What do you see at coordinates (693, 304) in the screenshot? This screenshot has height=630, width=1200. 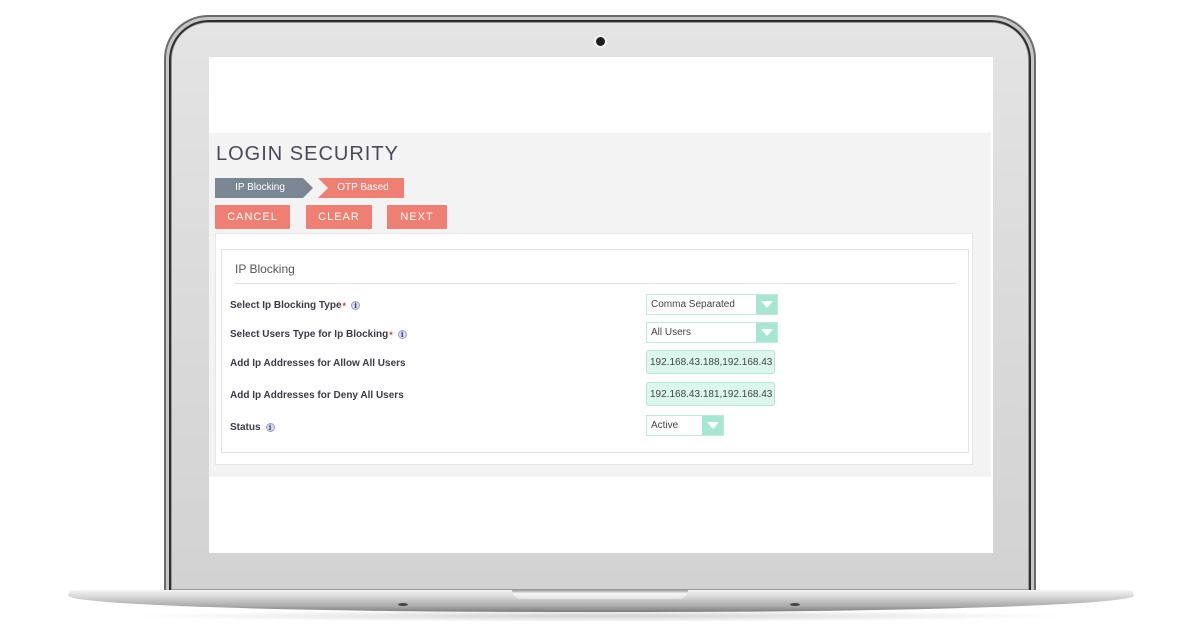 I see `blocking-type-value: Comma Separated` at bounding box center [693, 304].